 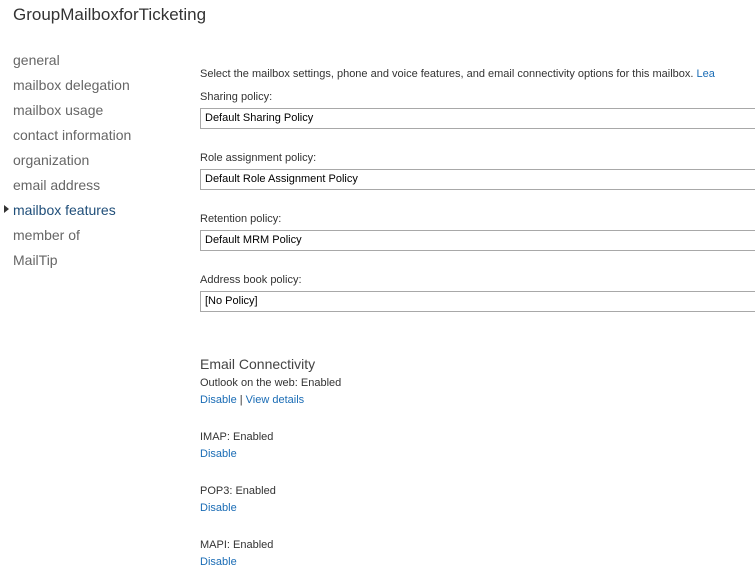 What do you see at coordinates (72, 112) in the screenshot?
I see `nav-item-mailbox-usage: mailbox usage` at bounding box center [72, 112].